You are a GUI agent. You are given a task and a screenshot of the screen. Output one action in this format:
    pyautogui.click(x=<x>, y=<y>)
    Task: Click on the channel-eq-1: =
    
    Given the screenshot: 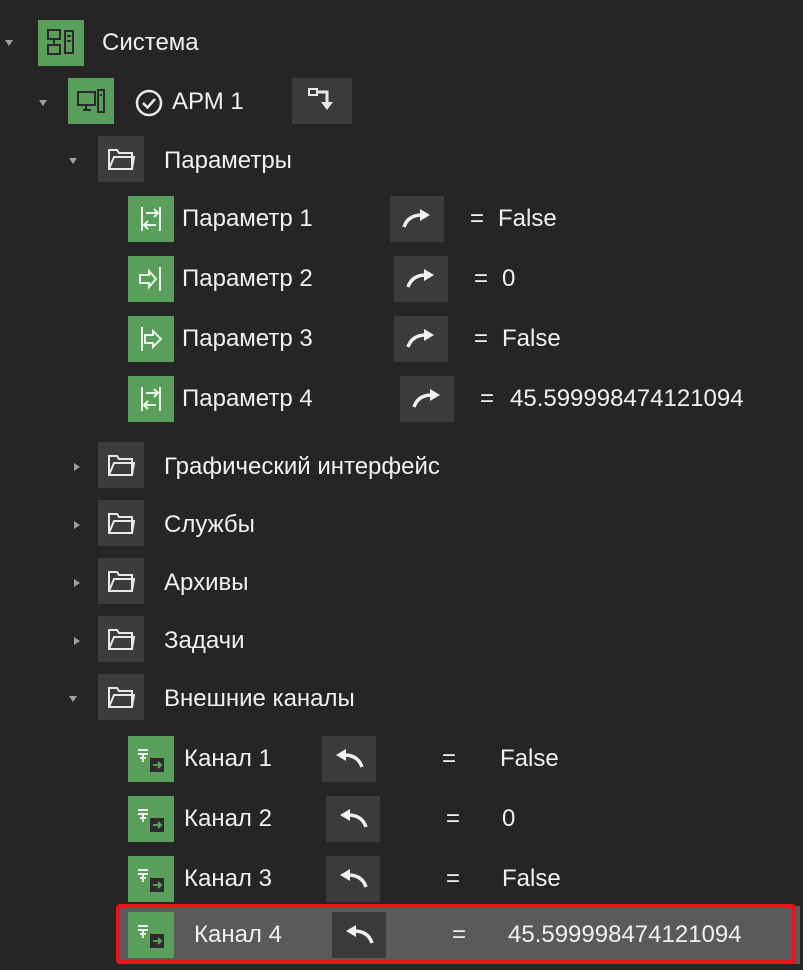 What is the action you would take?
    pyautogui.click(x=449, y=758)
    